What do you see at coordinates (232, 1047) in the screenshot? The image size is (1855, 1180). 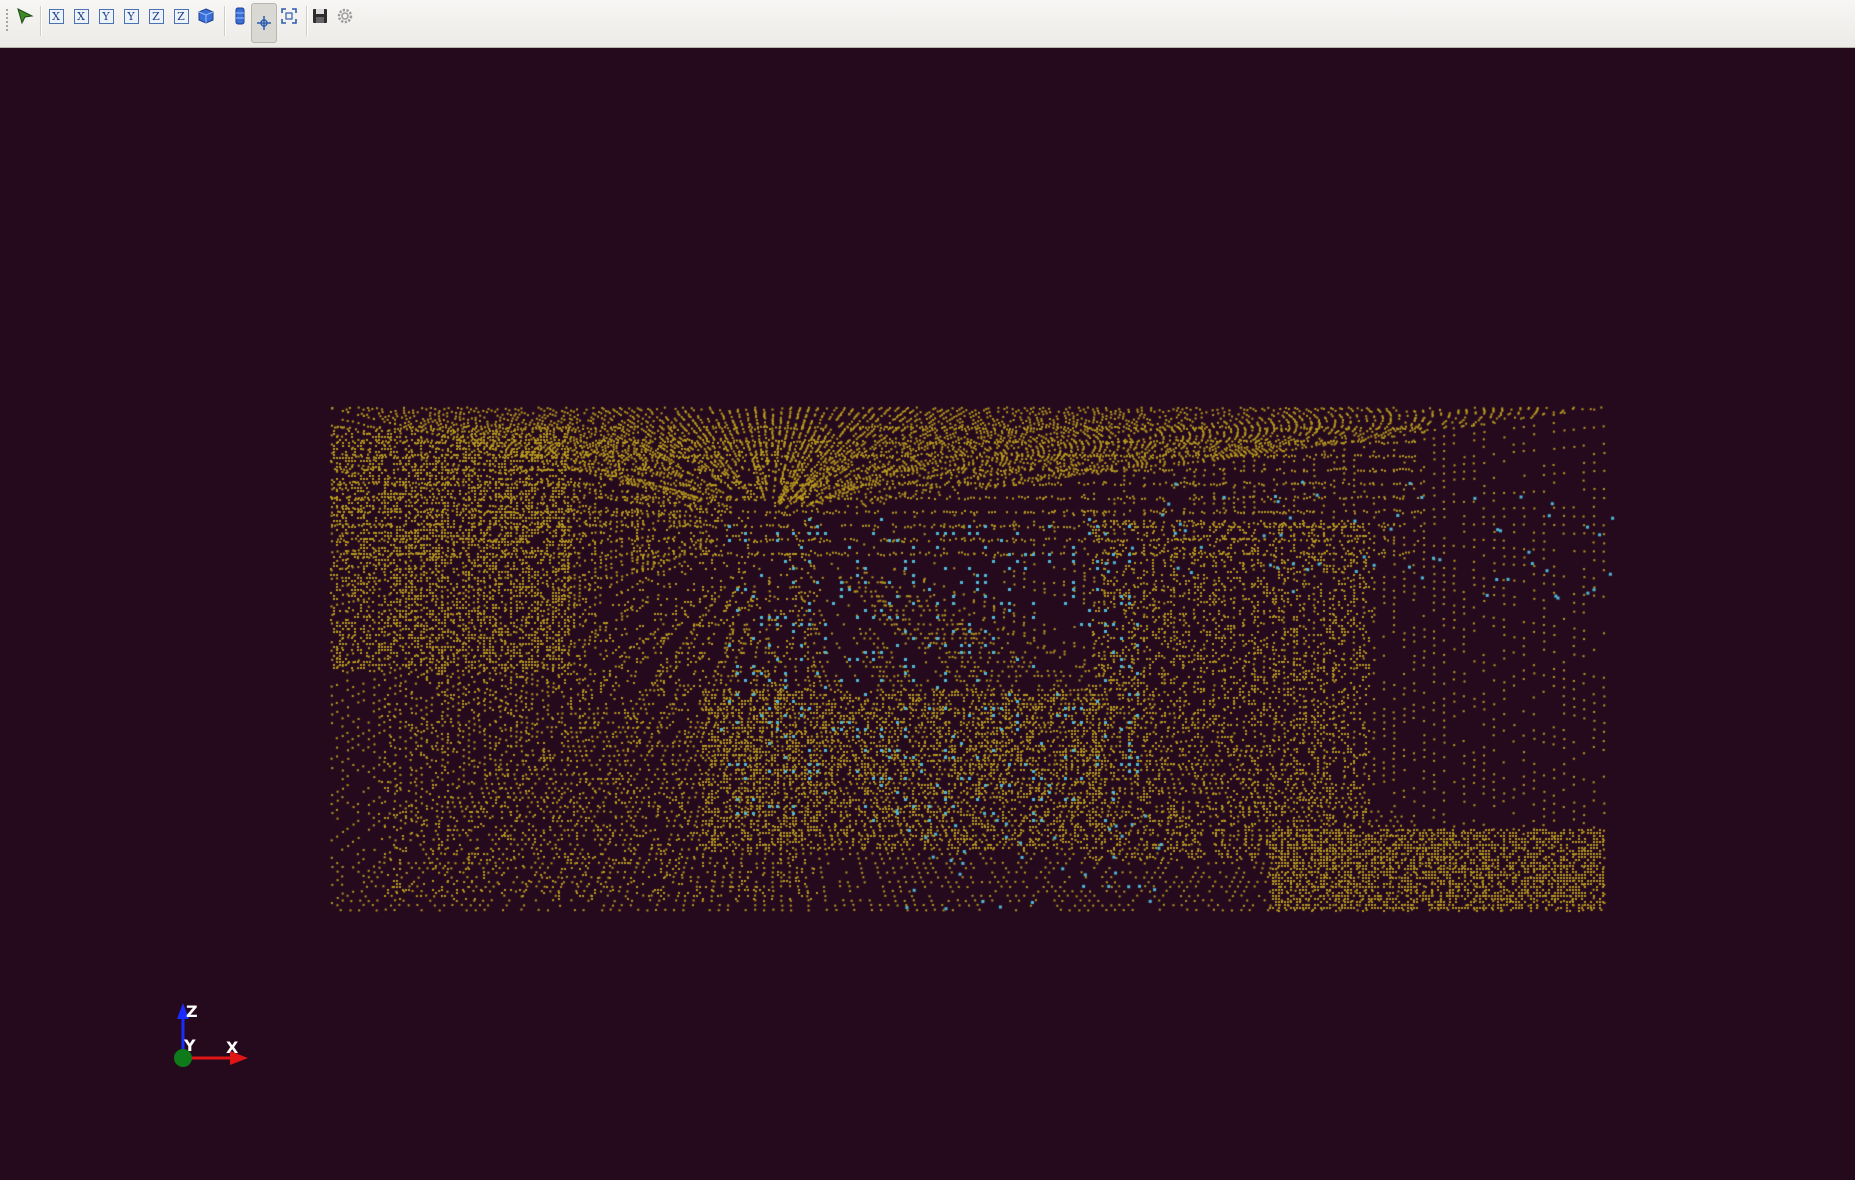 I see `x-axis-label: X` at bounding box center [232, 1047].